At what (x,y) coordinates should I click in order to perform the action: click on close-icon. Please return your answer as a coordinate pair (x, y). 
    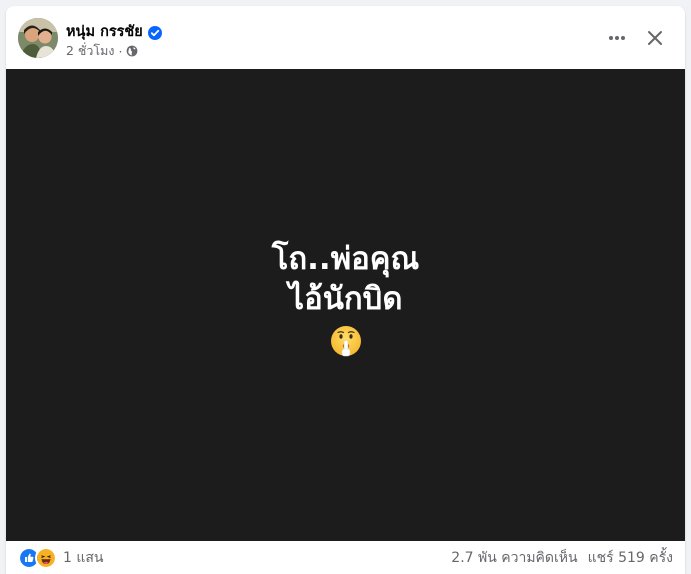
    Looking at the image, I should click on (655, 38).